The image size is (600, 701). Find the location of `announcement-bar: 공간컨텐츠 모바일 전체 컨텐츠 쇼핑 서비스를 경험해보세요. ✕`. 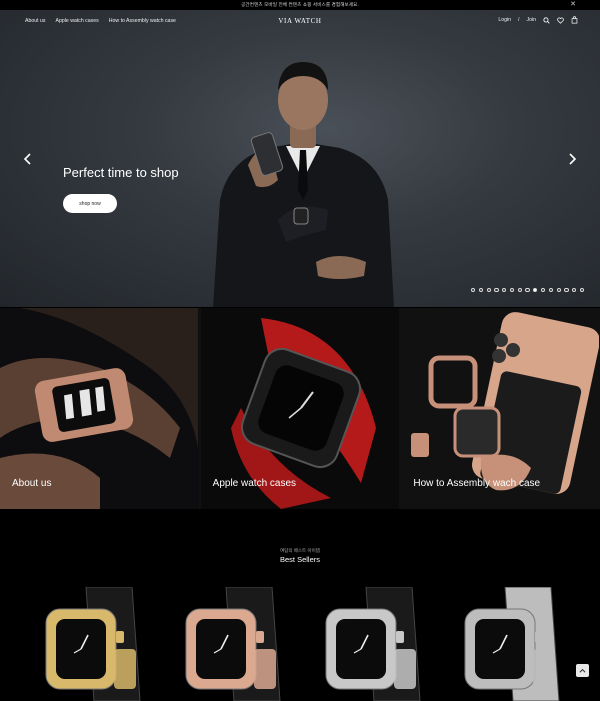

announcement-bar: 공간컨텐츠 모바일 전체 컨텐츠 쇼핑 서비스를 경험해보세요. ✕ is located at coordinates (300, 5).